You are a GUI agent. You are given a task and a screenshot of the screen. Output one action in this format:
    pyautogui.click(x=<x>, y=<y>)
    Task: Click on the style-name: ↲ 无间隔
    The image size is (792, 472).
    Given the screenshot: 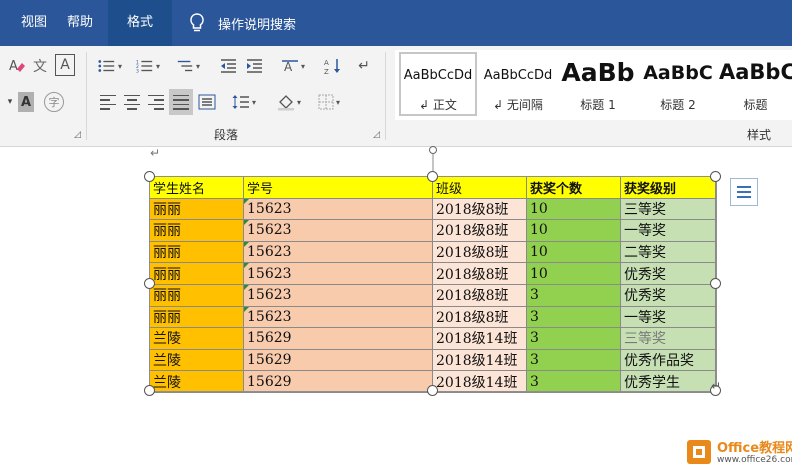 What is the action you would take?
    pyautogui.click(x=518, y=105)
    